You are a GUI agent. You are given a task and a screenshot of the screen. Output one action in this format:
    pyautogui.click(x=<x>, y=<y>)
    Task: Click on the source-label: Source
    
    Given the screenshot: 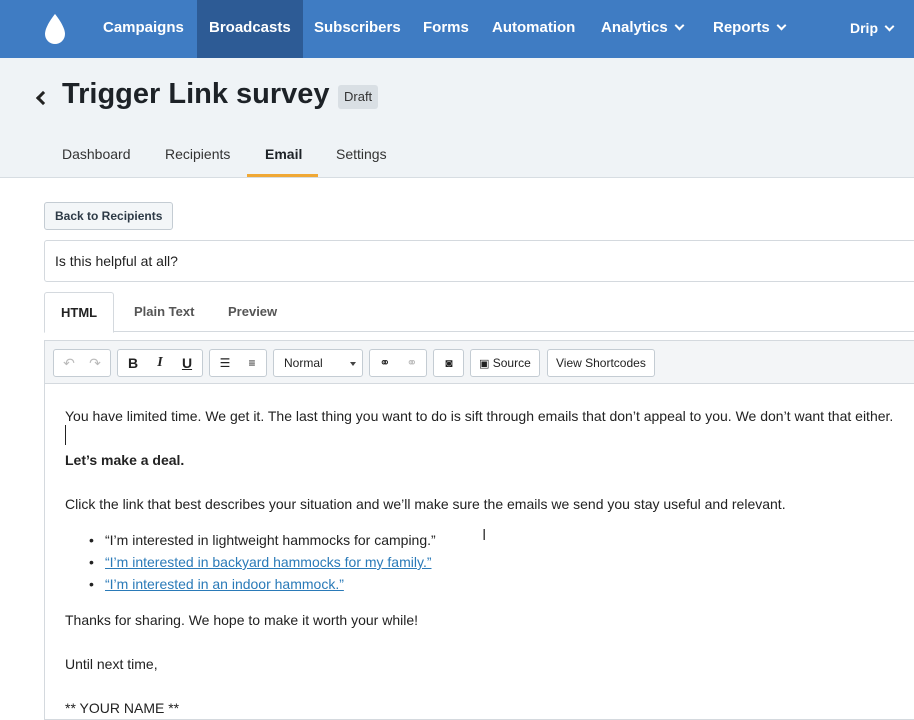 What is the action you would take?
    pyautogui.click(x=511, y=363)
    